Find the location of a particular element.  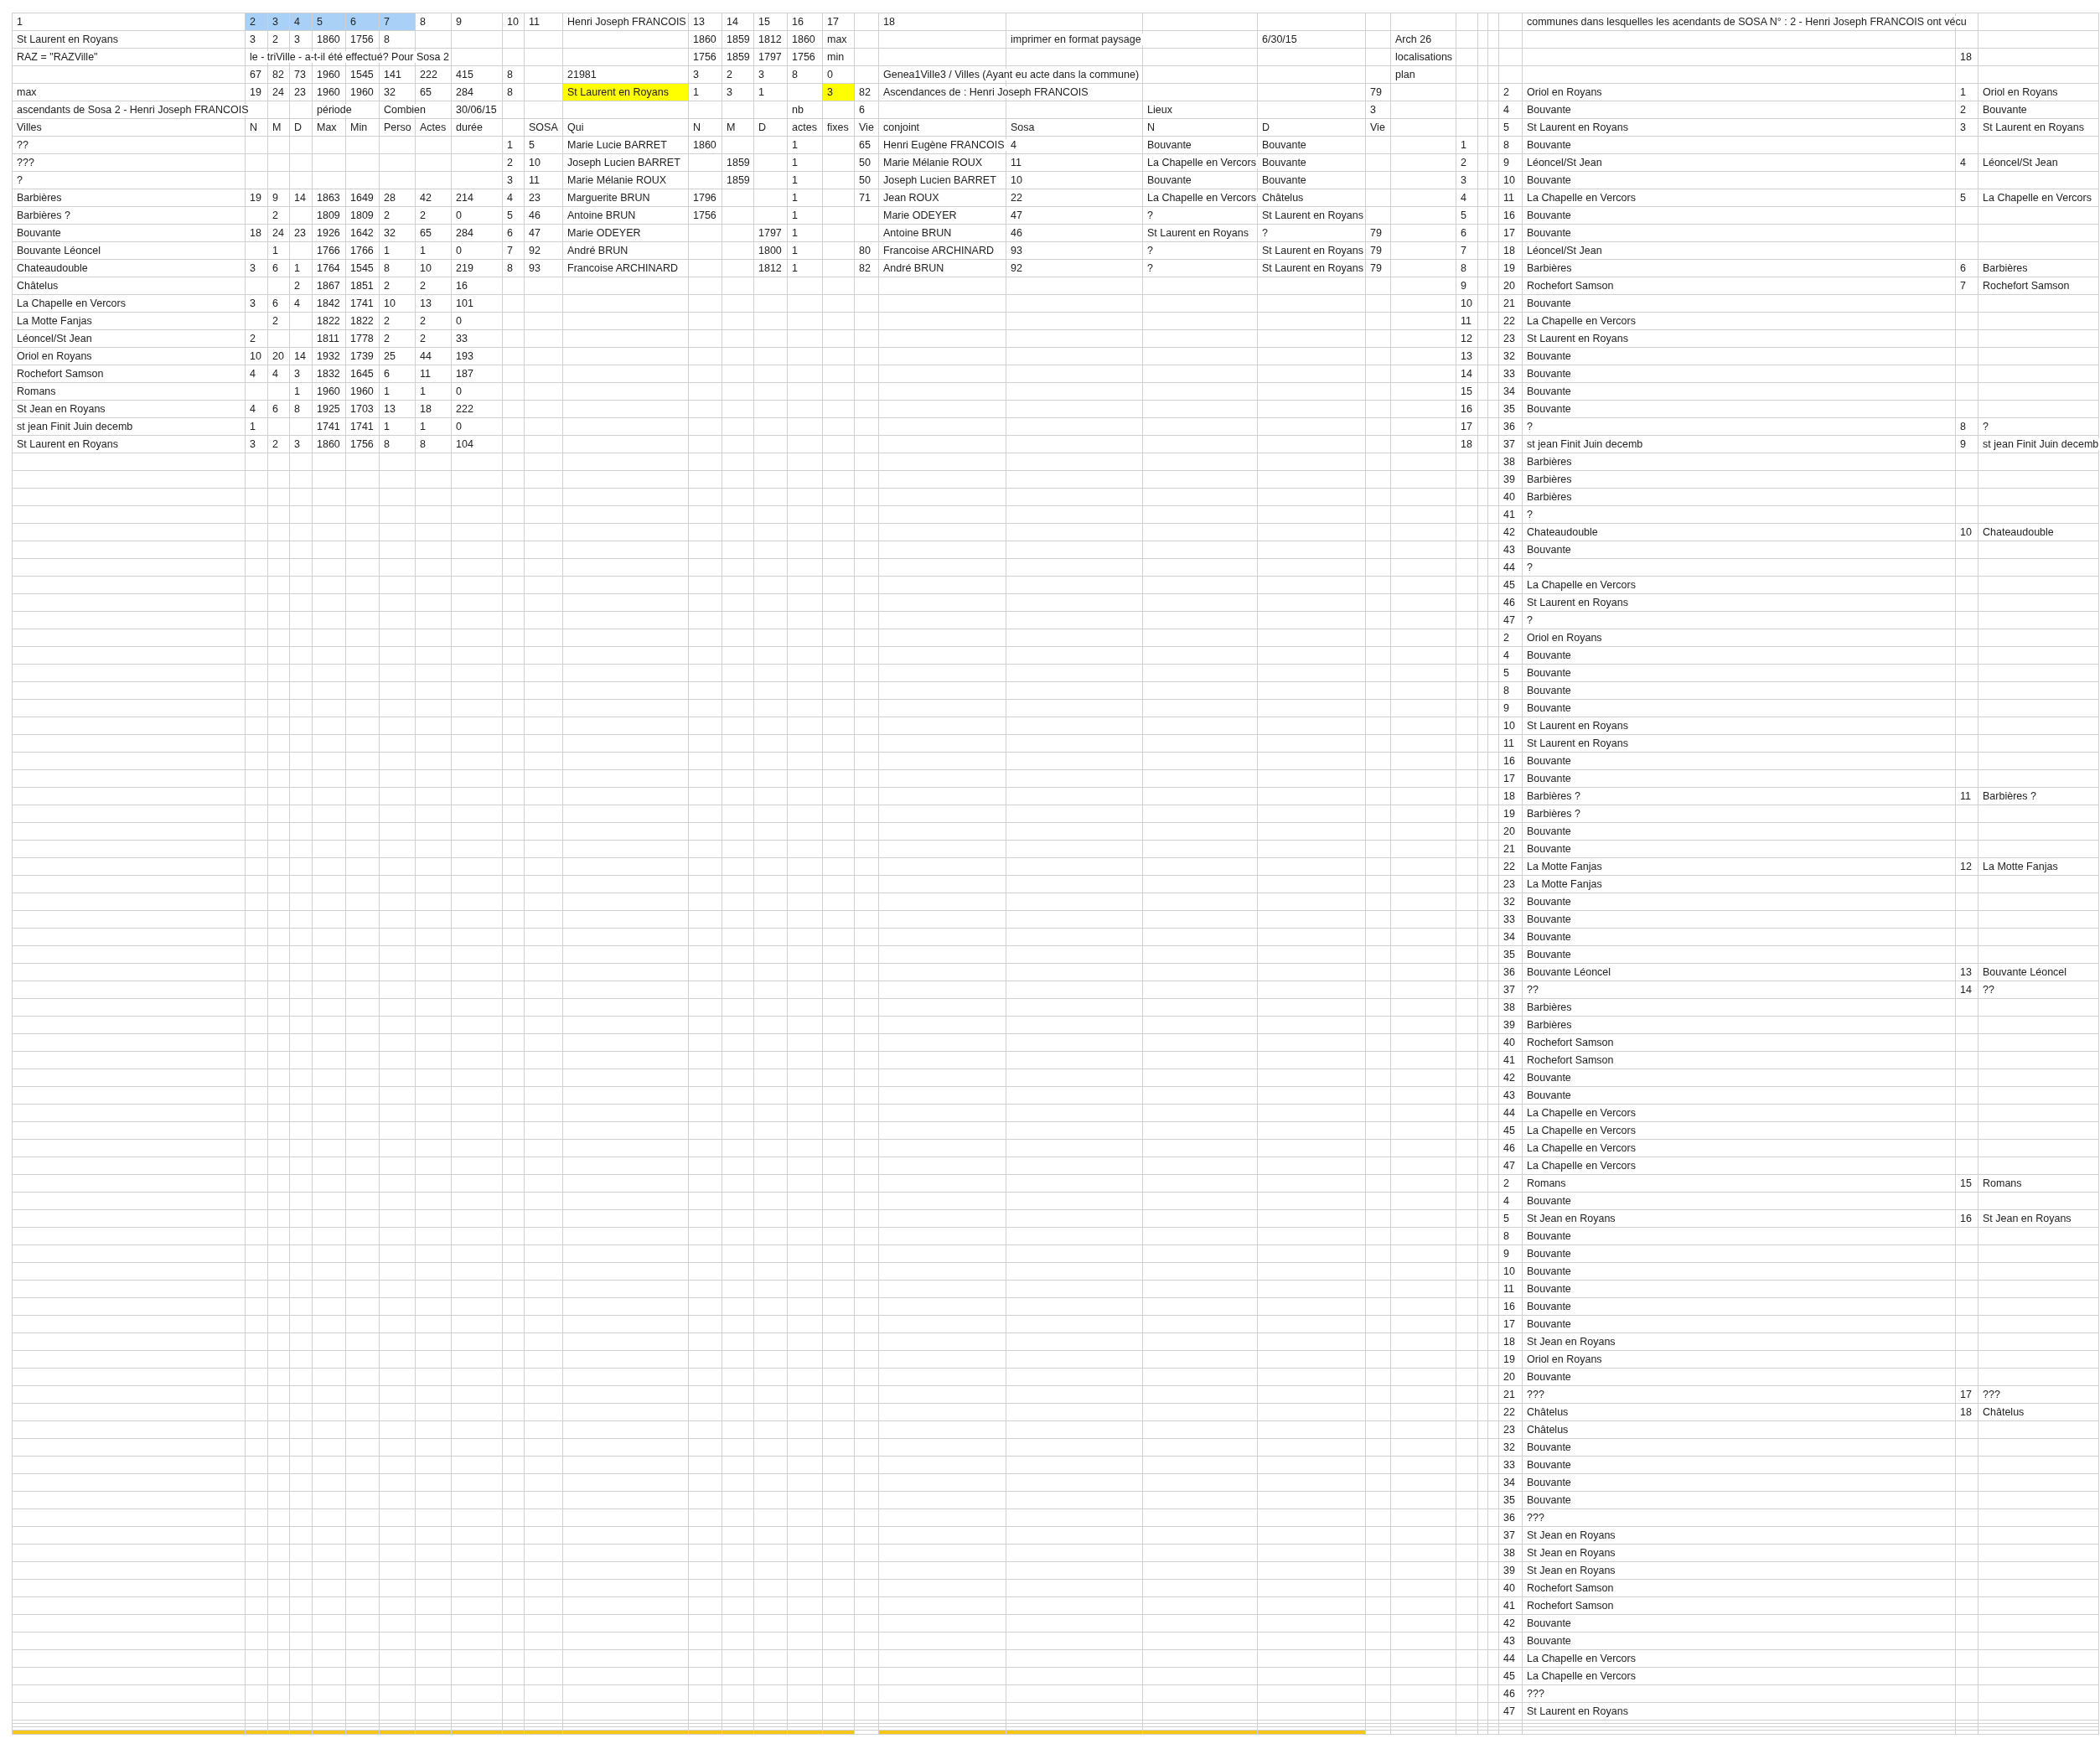

table-cell: Marie ODEYER is located at coordinates (605, 233).